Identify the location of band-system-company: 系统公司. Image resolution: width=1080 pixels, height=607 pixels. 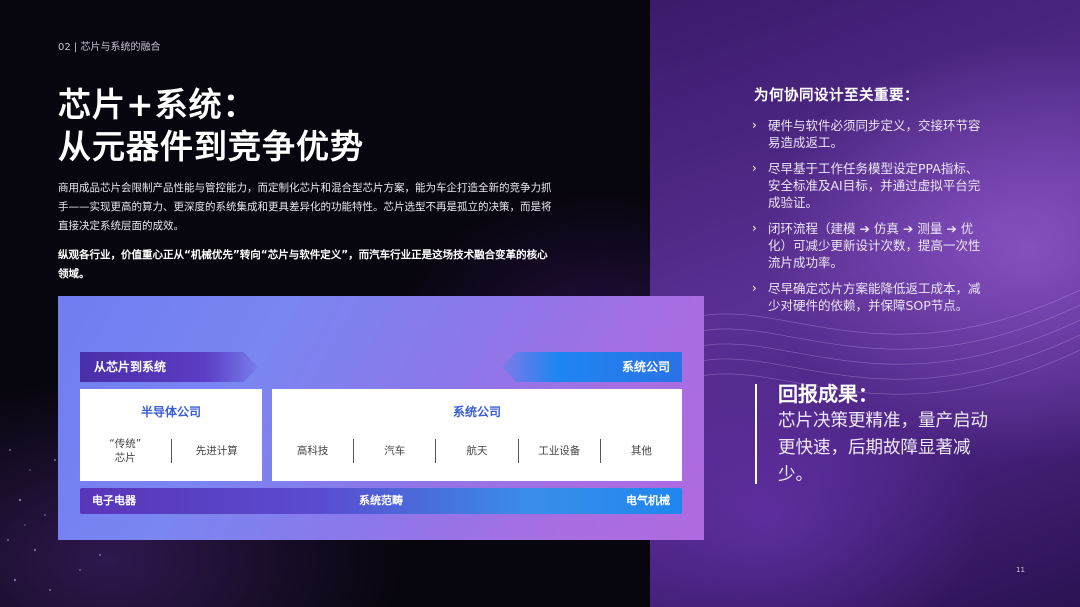
(592, 367).